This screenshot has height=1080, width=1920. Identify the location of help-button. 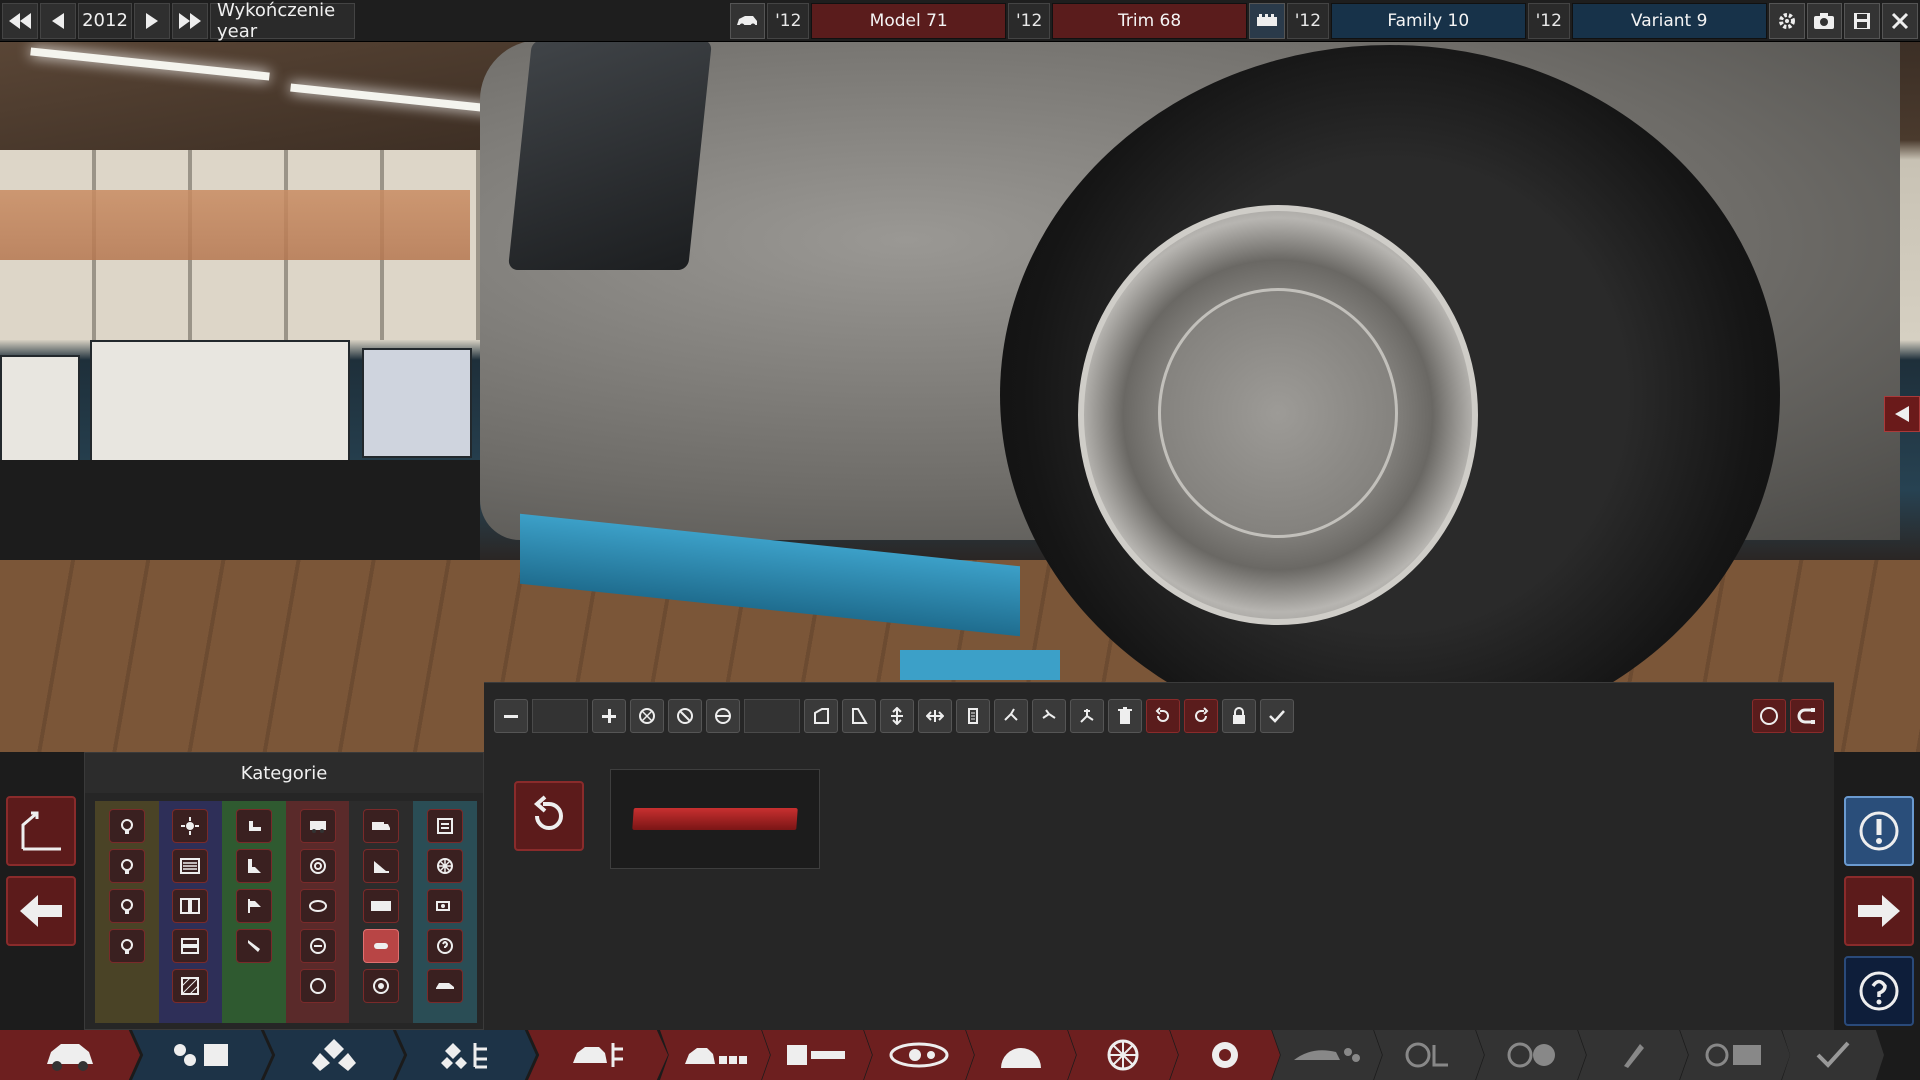
(1879, 991).